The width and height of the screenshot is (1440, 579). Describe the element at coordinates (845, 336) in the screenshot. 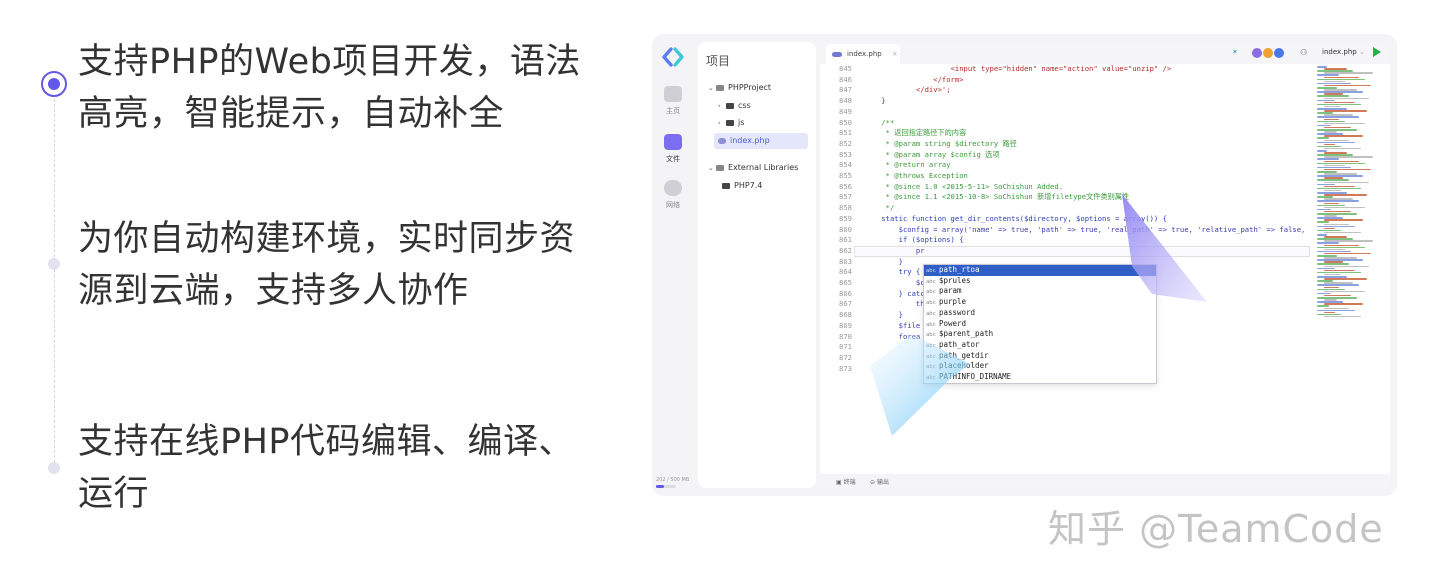

I see `line-number: 870` at that location.